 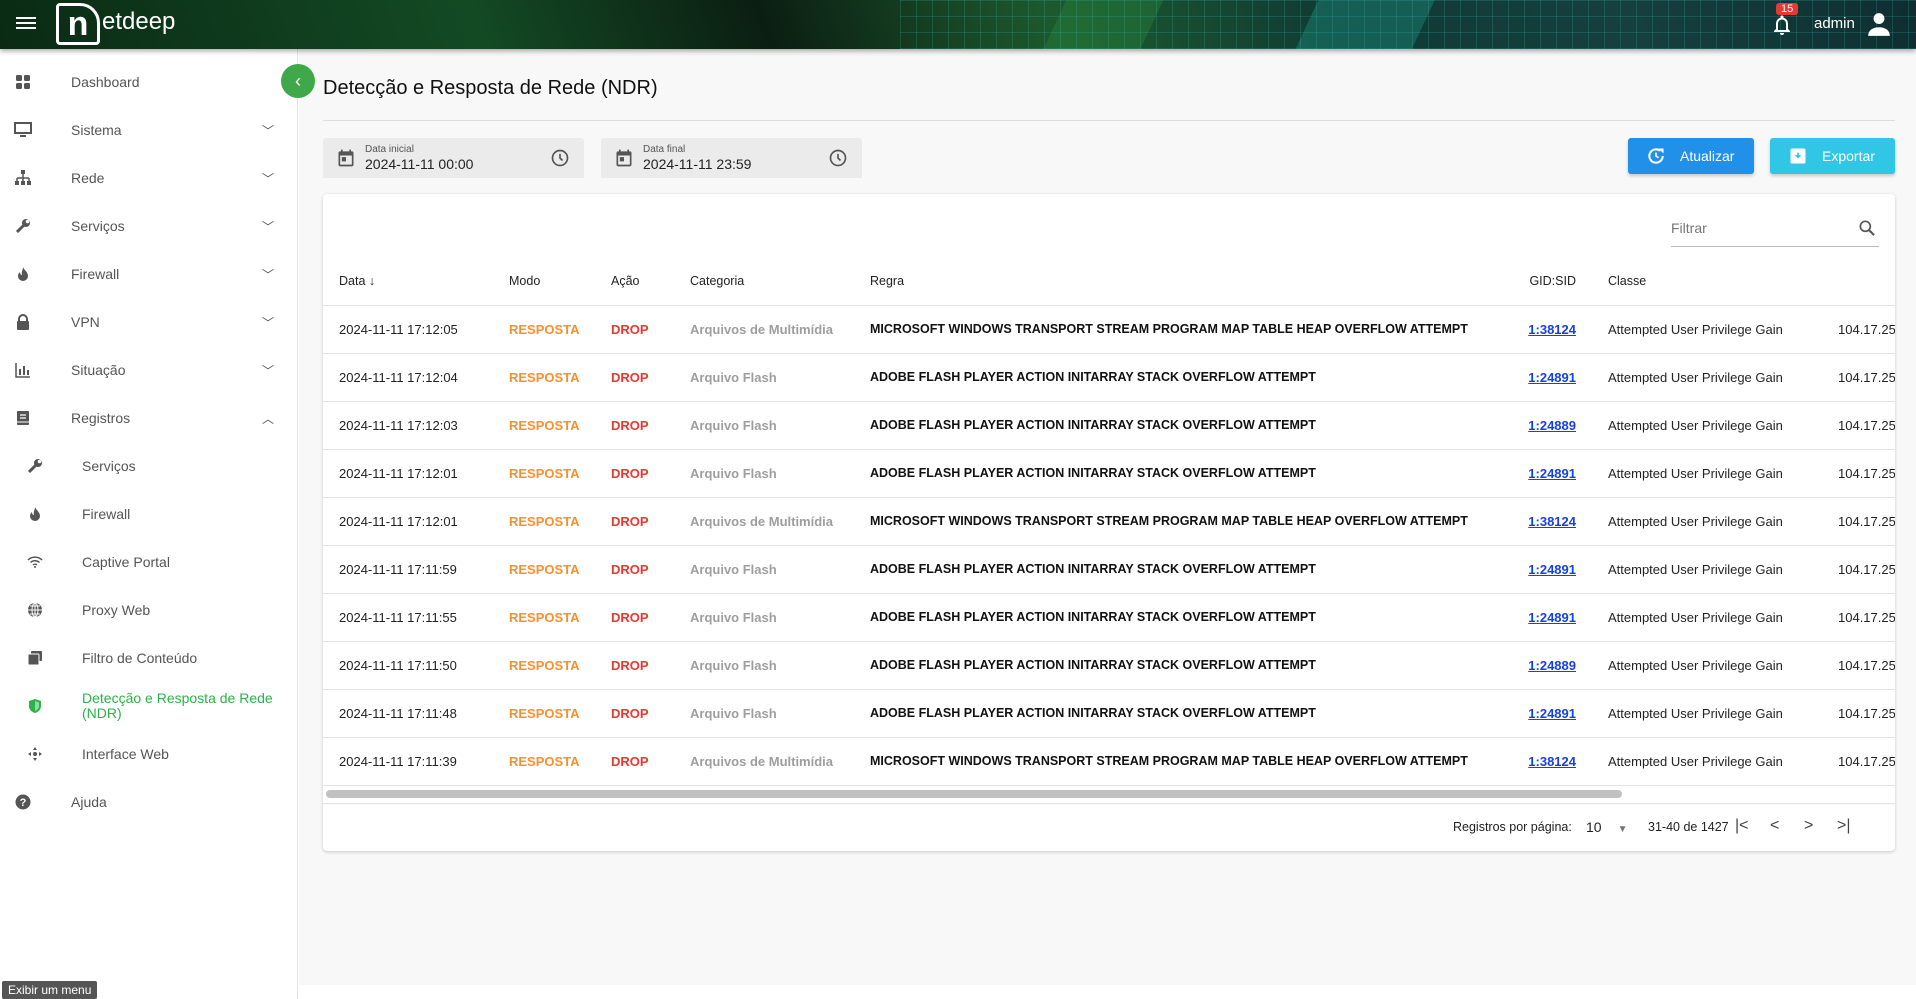 I want to click on collapse-sidebar-button: ‹, so click(x=298, y=81).